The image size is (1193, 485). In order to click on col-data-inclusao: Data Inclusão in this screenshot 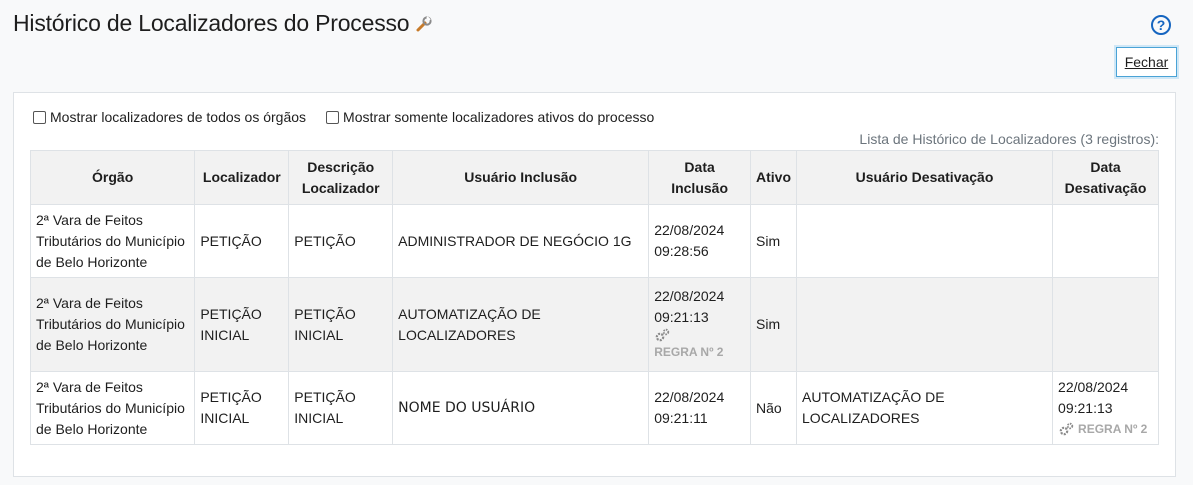, I will do `click(700, 177)`.